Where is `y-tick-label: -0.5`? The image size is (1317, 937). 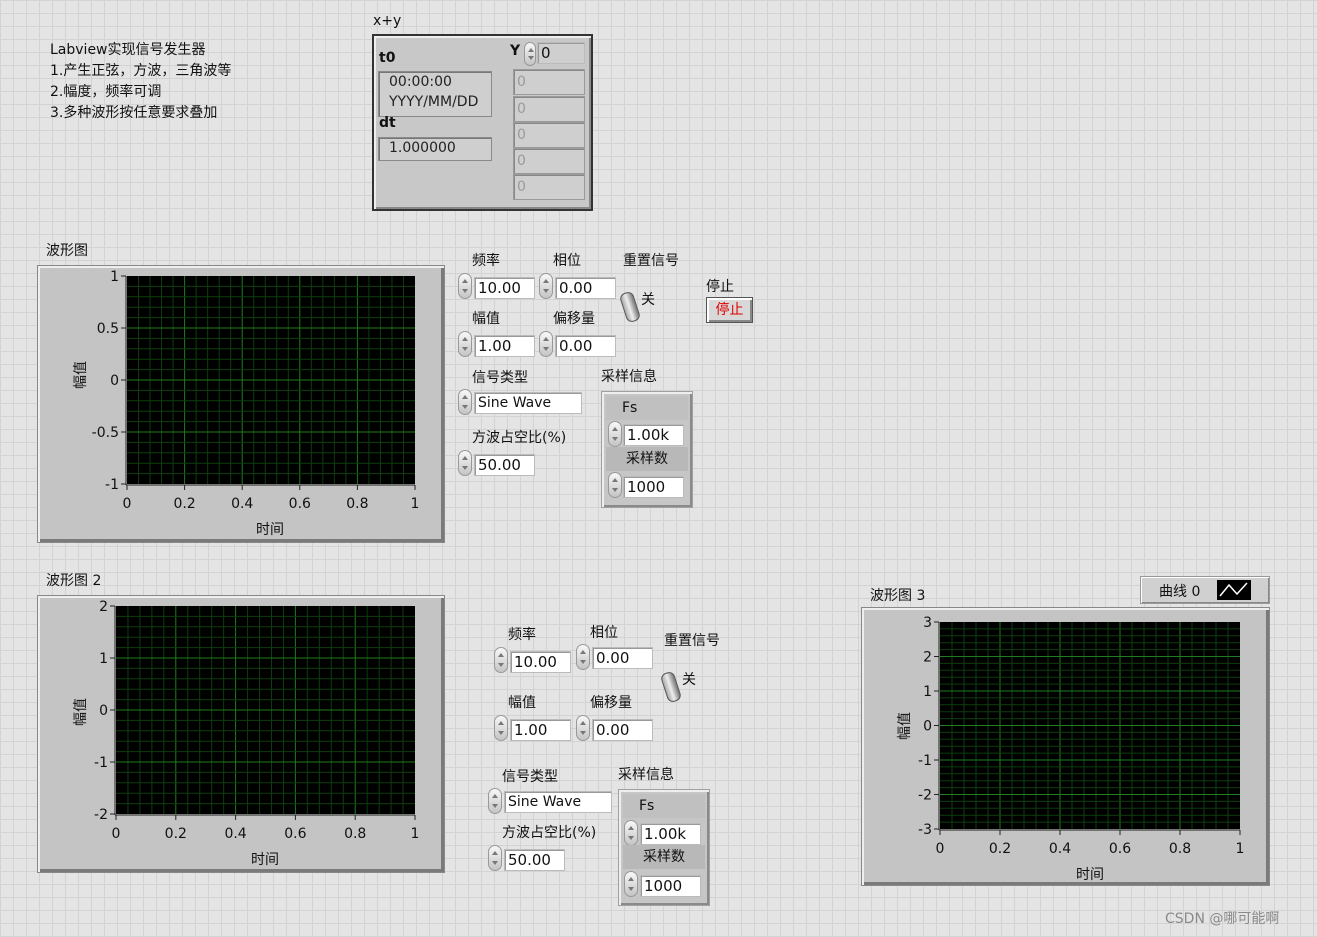
y-tick-label: -0.5 is located at coordinates (105, 433).